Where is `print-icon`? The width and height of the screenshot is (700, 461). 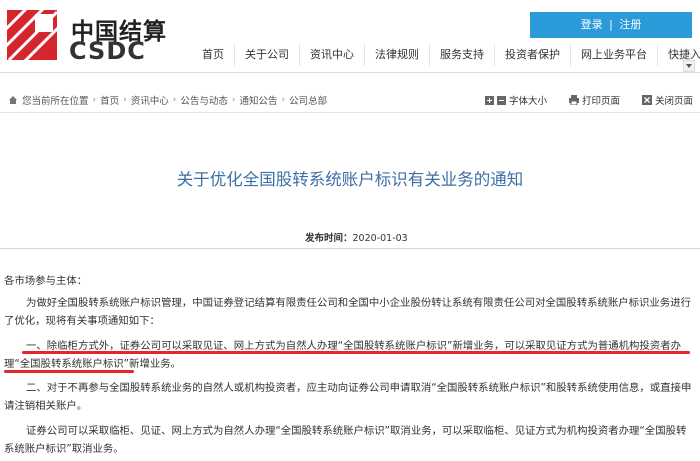
print-icon is located at coordinates (574, 100).